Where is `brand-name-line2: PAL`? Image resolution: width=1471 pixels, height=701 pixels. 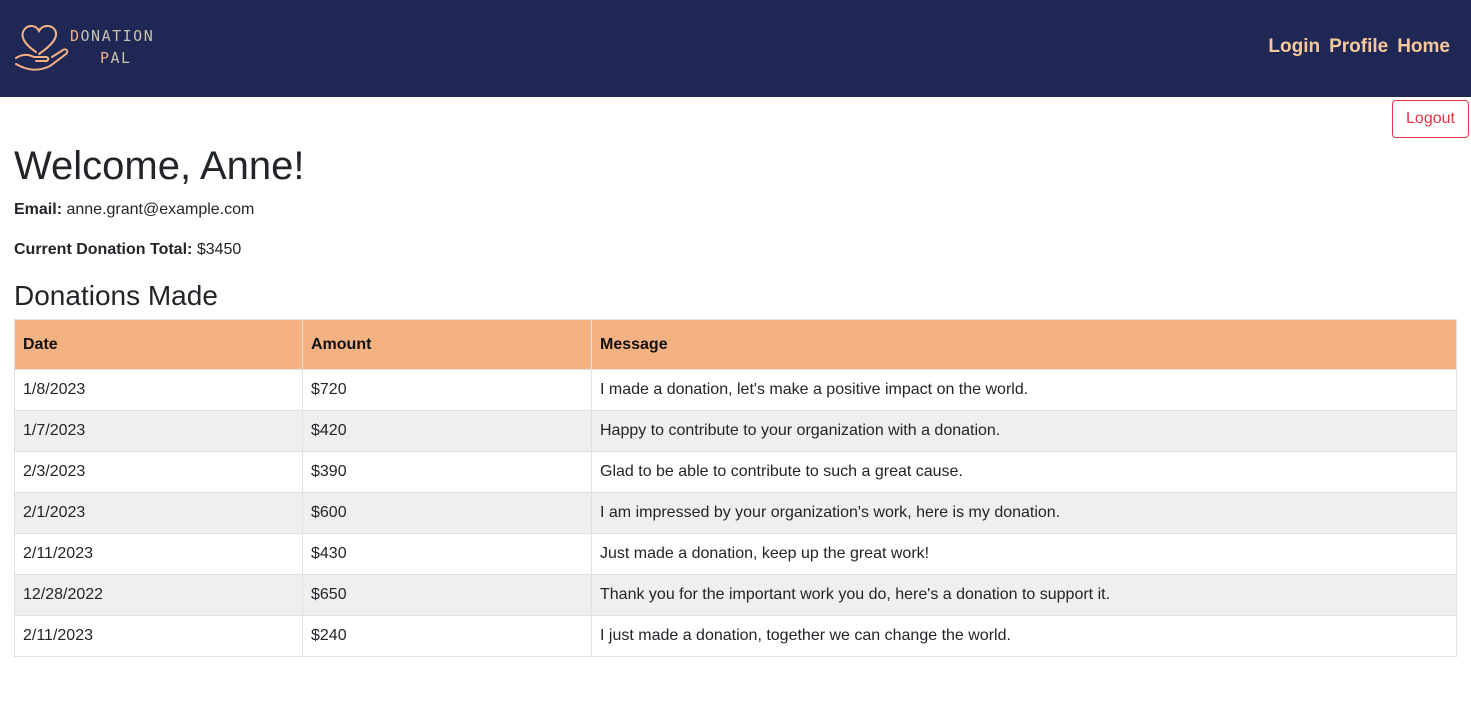
brand-name-line2: PAL is located at coordinates (116, 58).